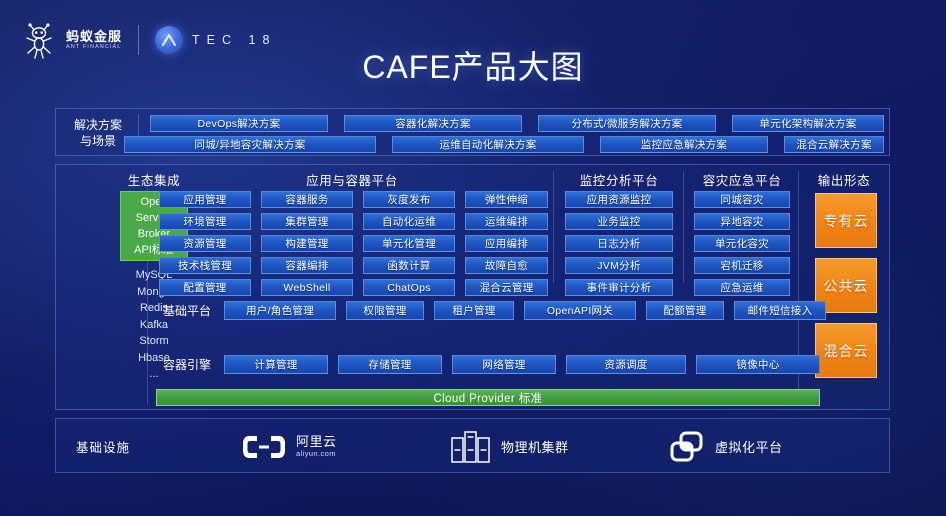 The height and width of the screenshot is (516, 946). I want to click on output-forms-title: 输出形态, so click(844, 180).